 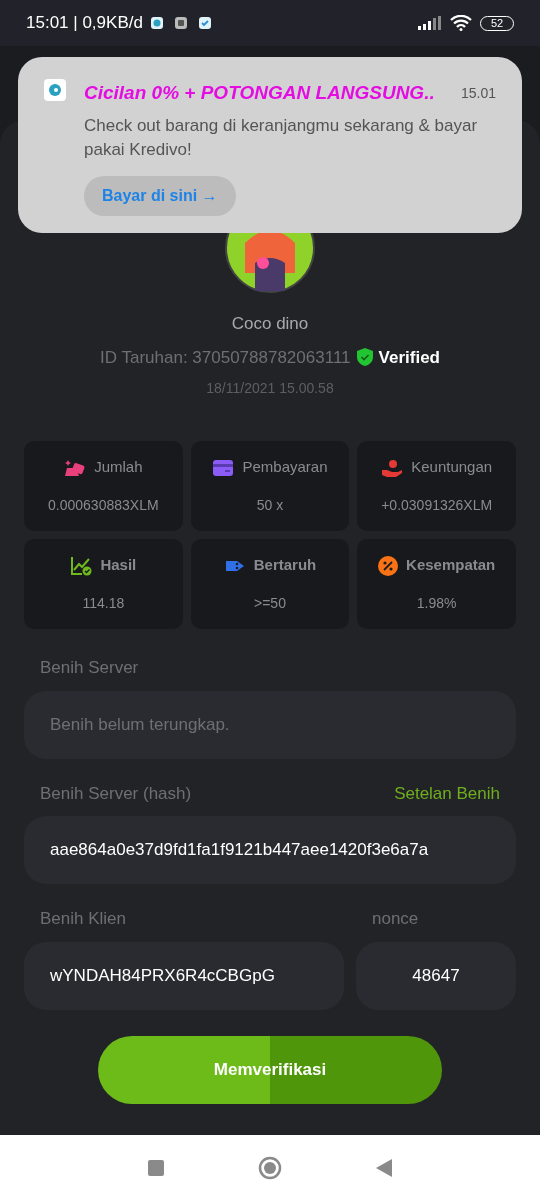 I want to click on wifi-icon, so click(x=461, y=23).